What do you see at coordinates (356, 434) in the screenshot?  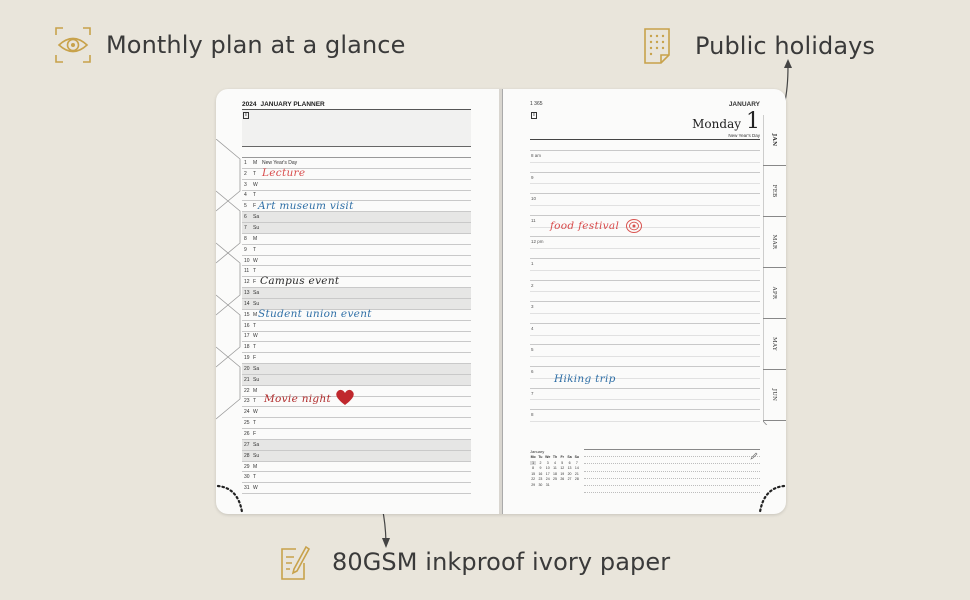 I see `day-row: 26 F` at bounding box center [356, 434].